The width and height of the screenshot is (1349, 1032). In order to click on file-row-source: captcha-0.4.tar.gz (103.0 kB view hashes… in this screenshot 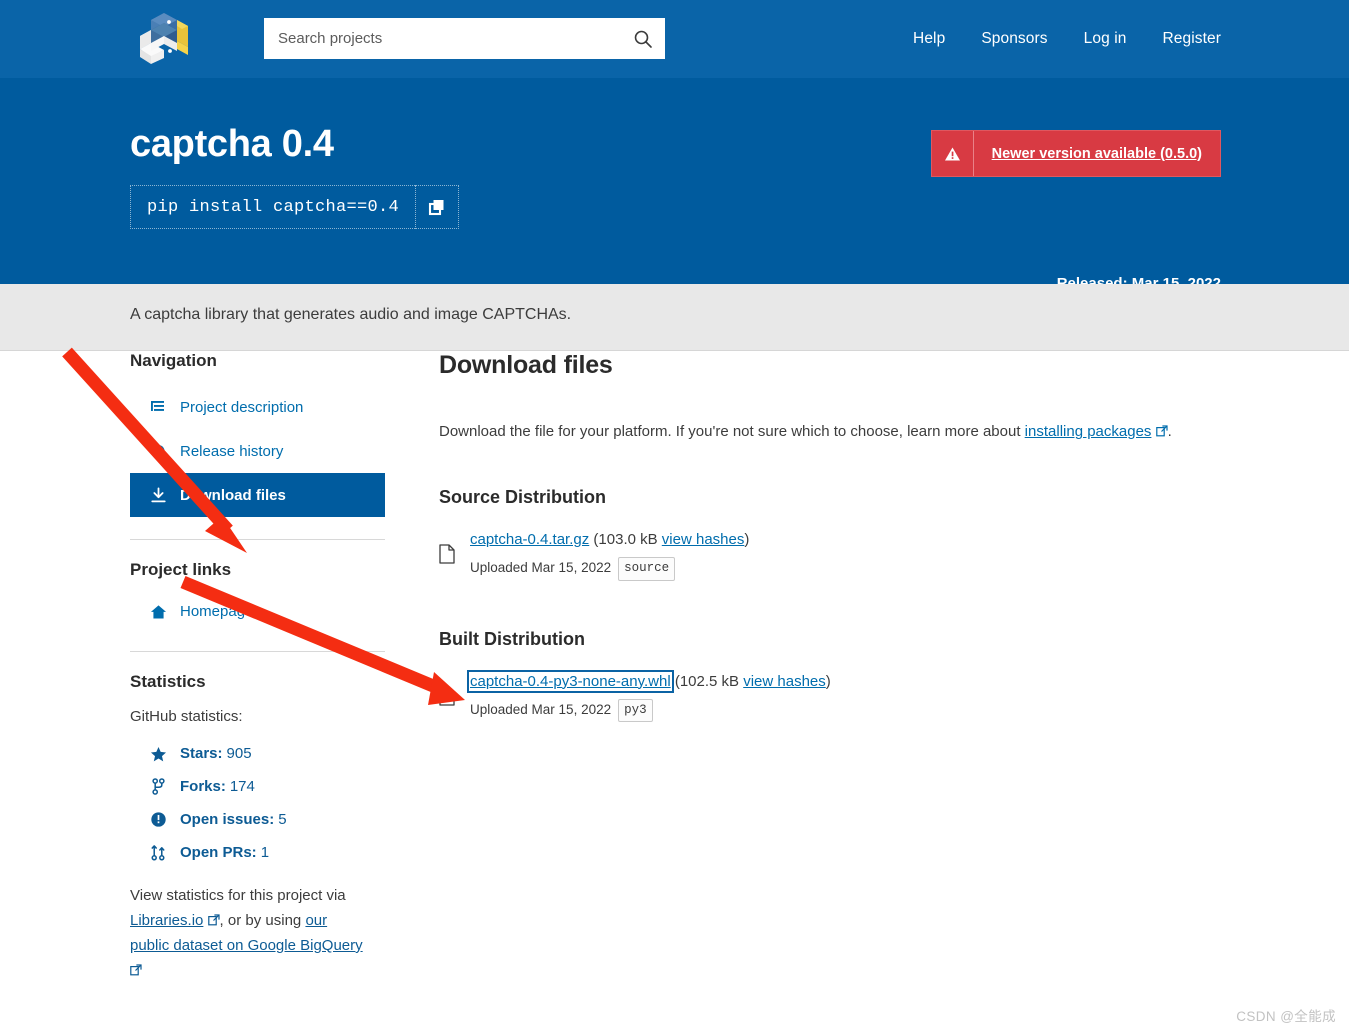, I will do `click(819, 554)`.